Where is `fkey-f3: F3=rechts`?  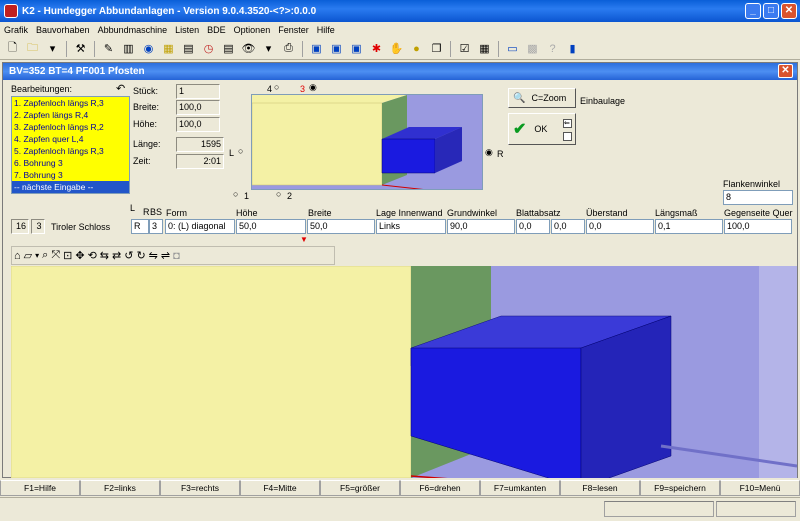 fkey-f3: F3=rechts is located at coordinates (200, 488).